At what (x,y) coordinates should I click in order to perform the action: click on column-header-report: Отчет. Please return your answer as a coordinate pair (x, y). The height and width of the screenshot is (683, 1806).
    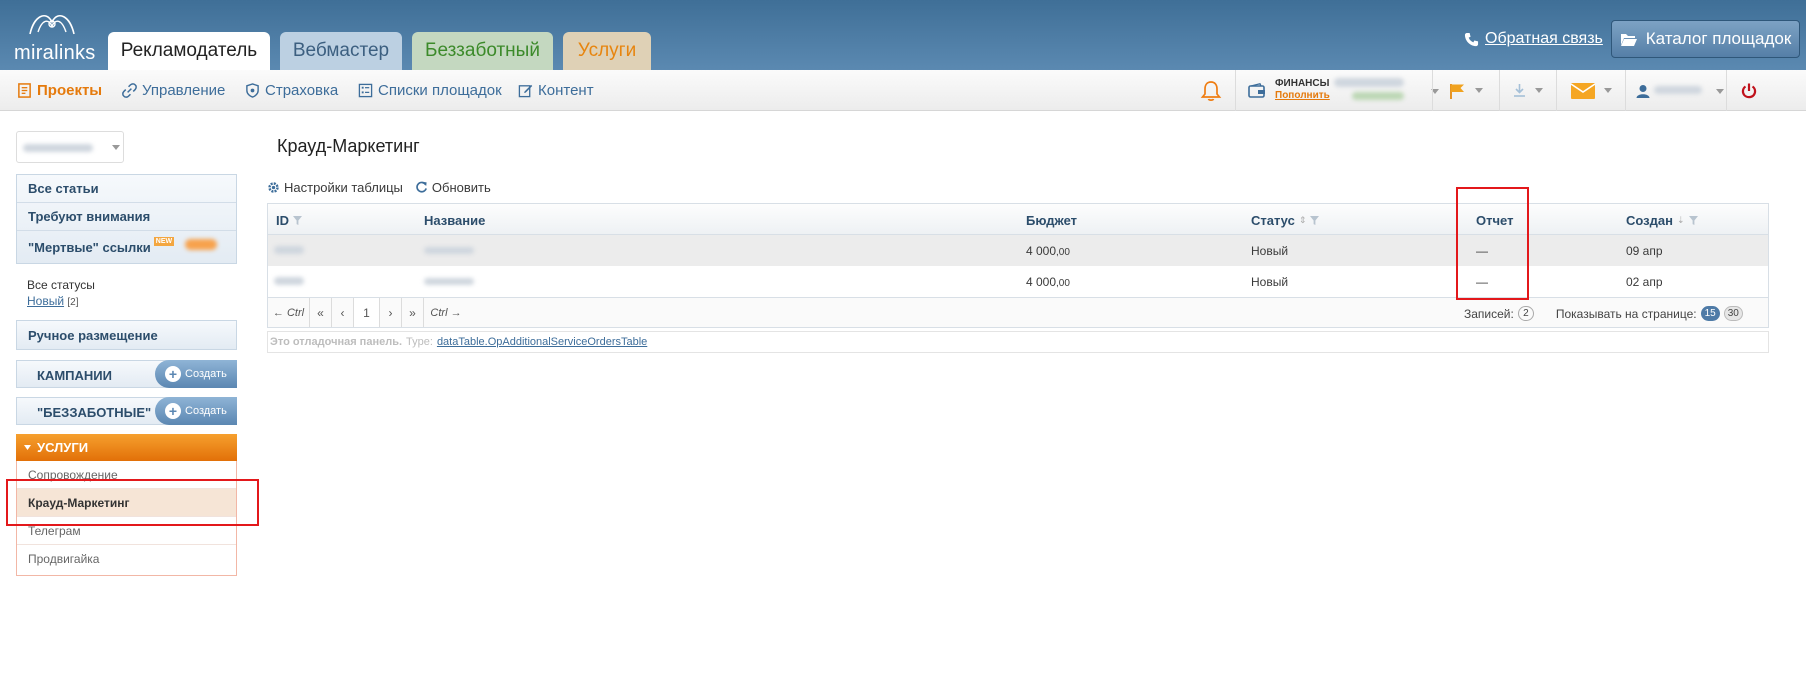
    Looking at the image, I should click on (1494, 220).